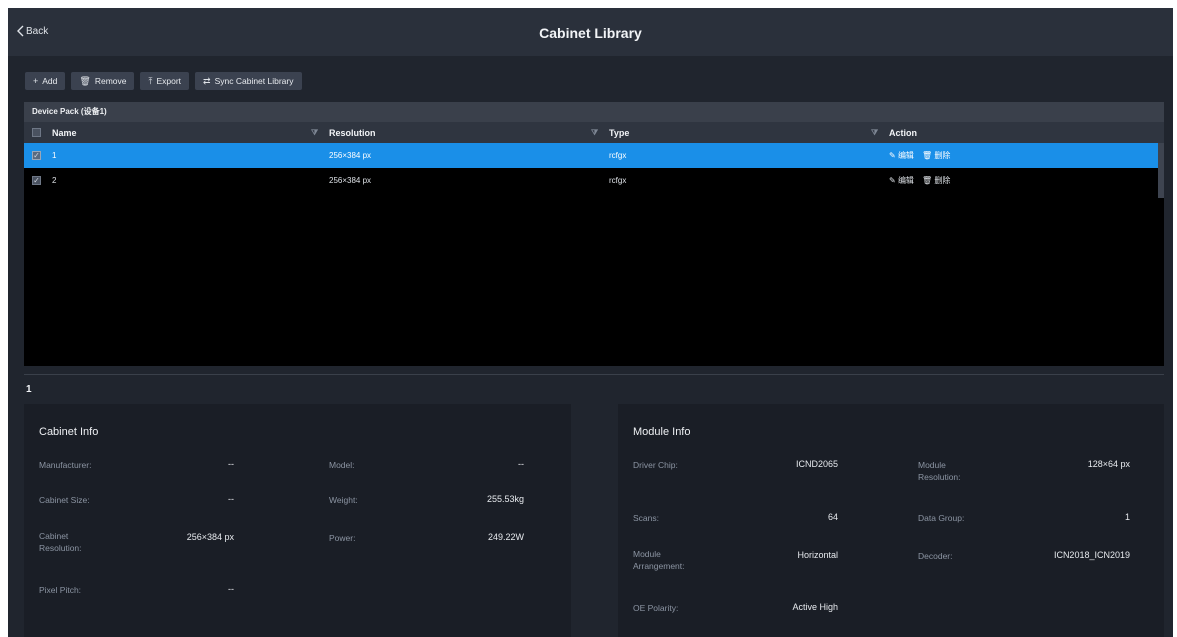 The image size is (1177, 637). I want to click on scans-value: 64, so click(832, 517).